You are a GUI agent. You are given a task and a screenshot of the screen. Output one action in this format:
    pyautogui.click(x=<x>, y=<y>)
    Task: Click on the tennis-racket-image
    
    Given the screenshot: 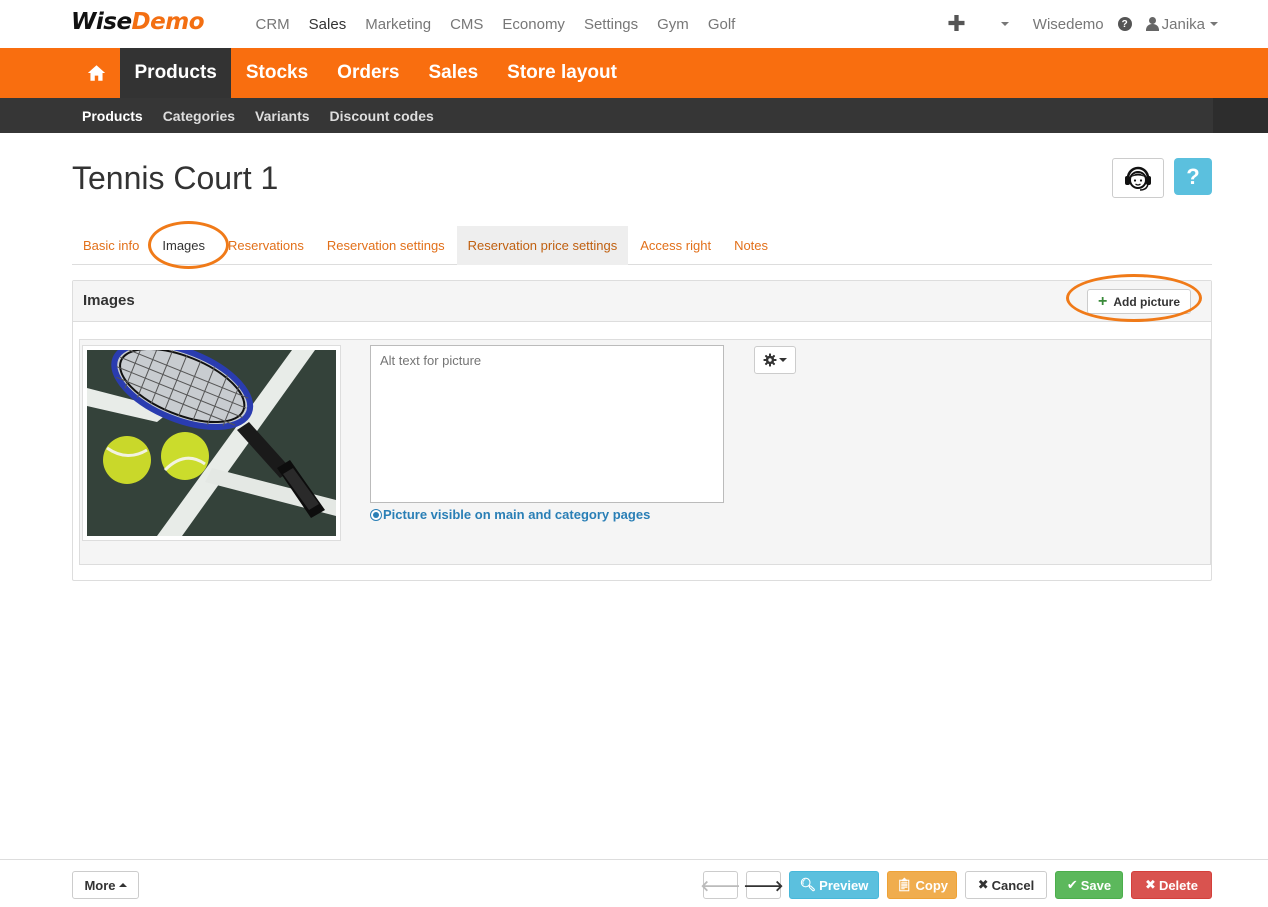 What is the action you would take?
    pyautogui.click(x=211, y=443)
    